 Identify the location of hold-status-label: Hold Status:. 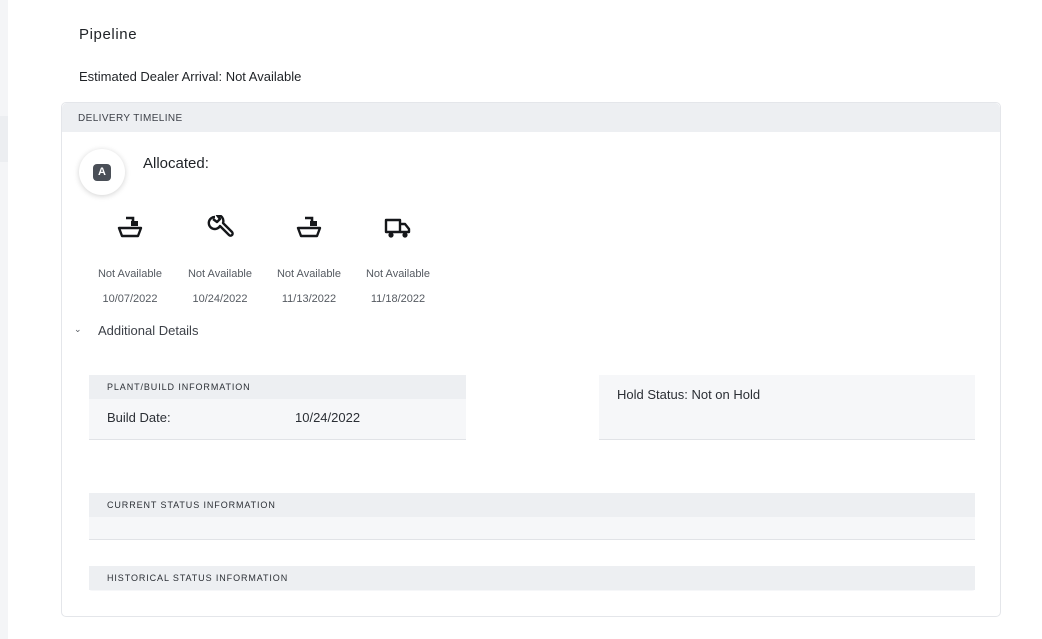
(652, 394).